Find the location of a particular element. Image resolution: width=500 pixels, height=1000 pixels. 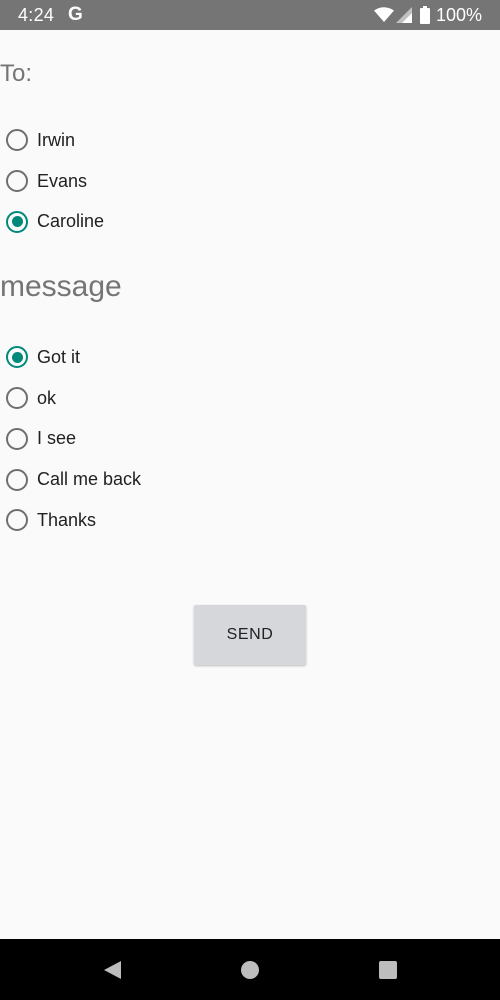

back-icon is located at coordinates (112, 970).